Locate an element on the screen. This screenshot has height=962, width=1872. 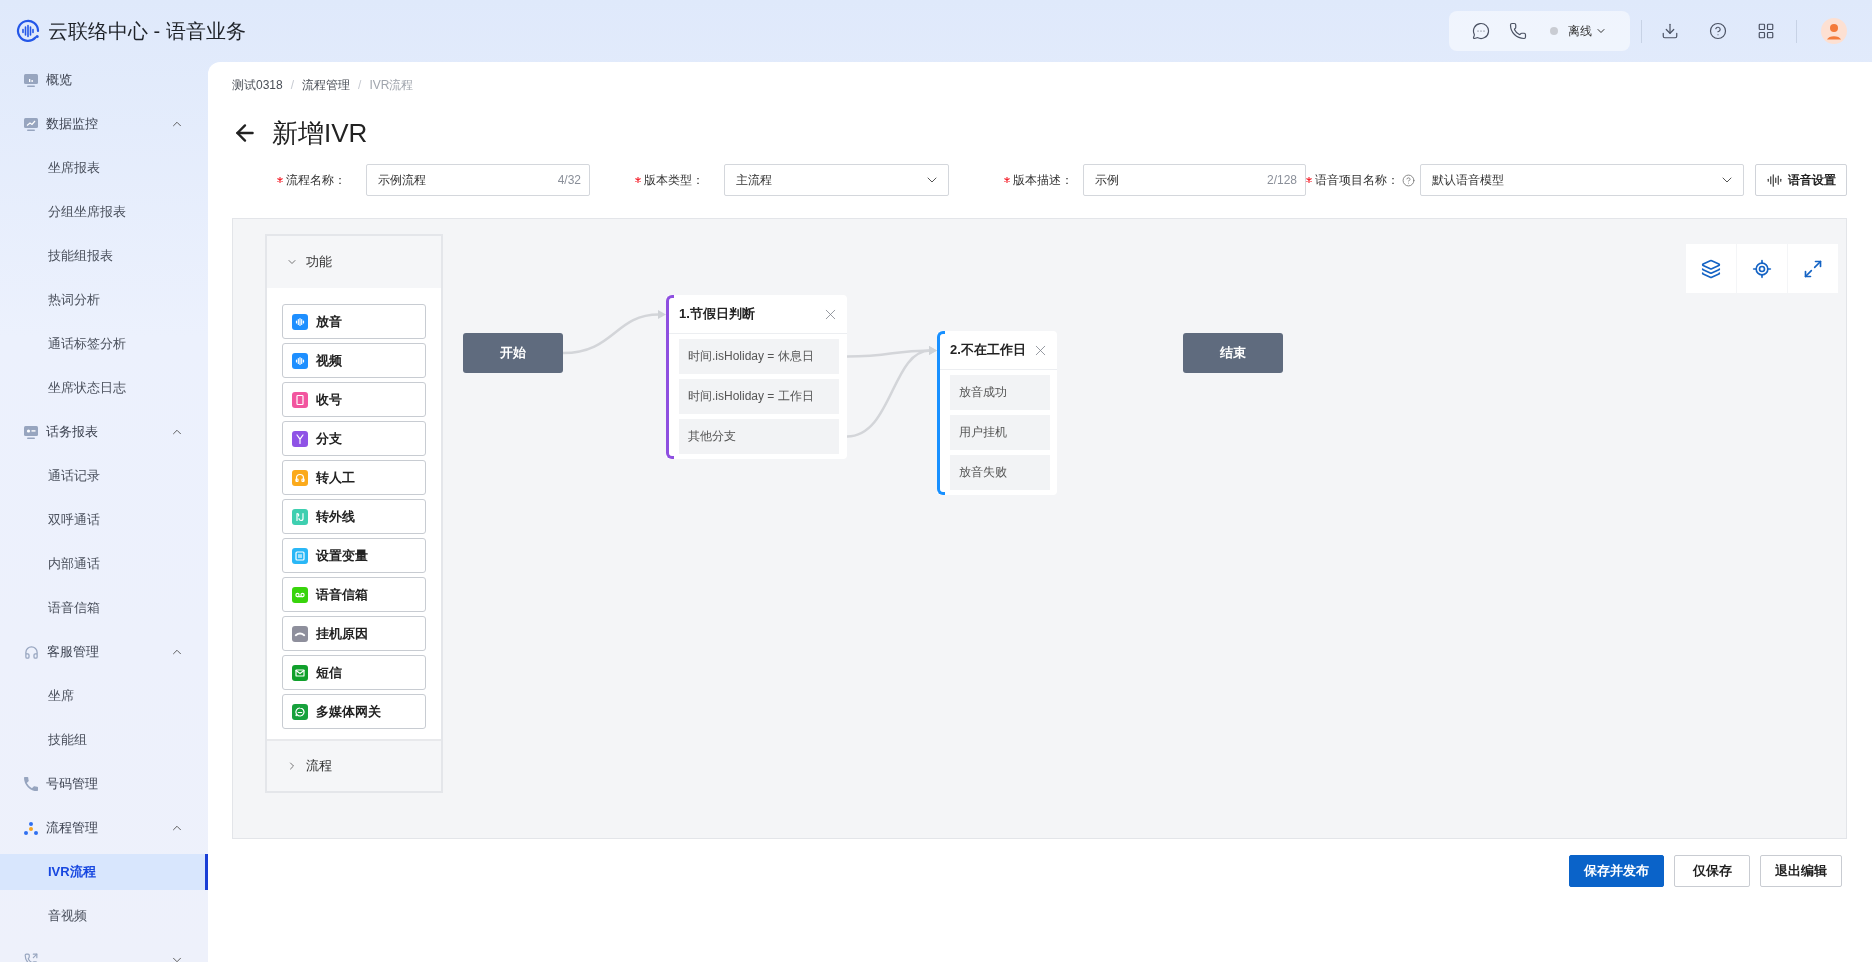
terminal-node: 结束 is located at coordinates (1233, 353).